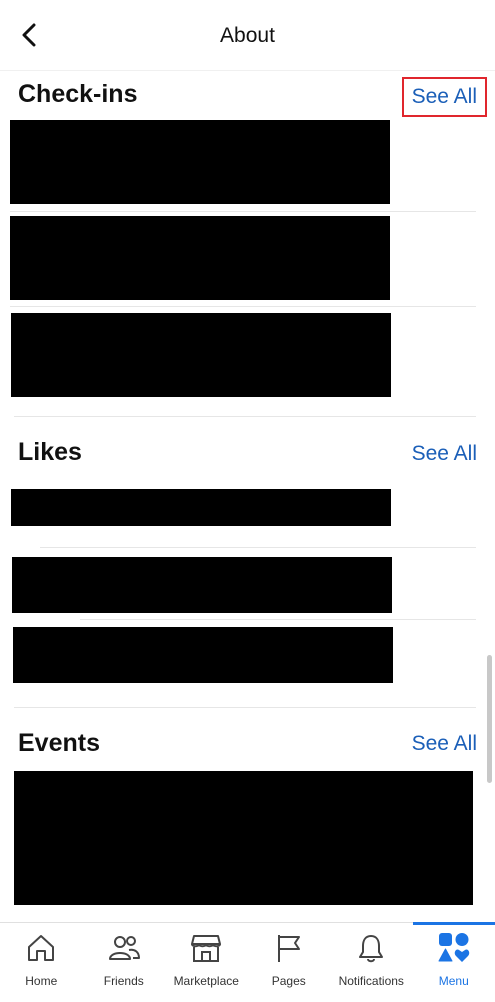  Describe the element at coordinates (489, 719) in the screenshot. I see `scrollbar` at that location.